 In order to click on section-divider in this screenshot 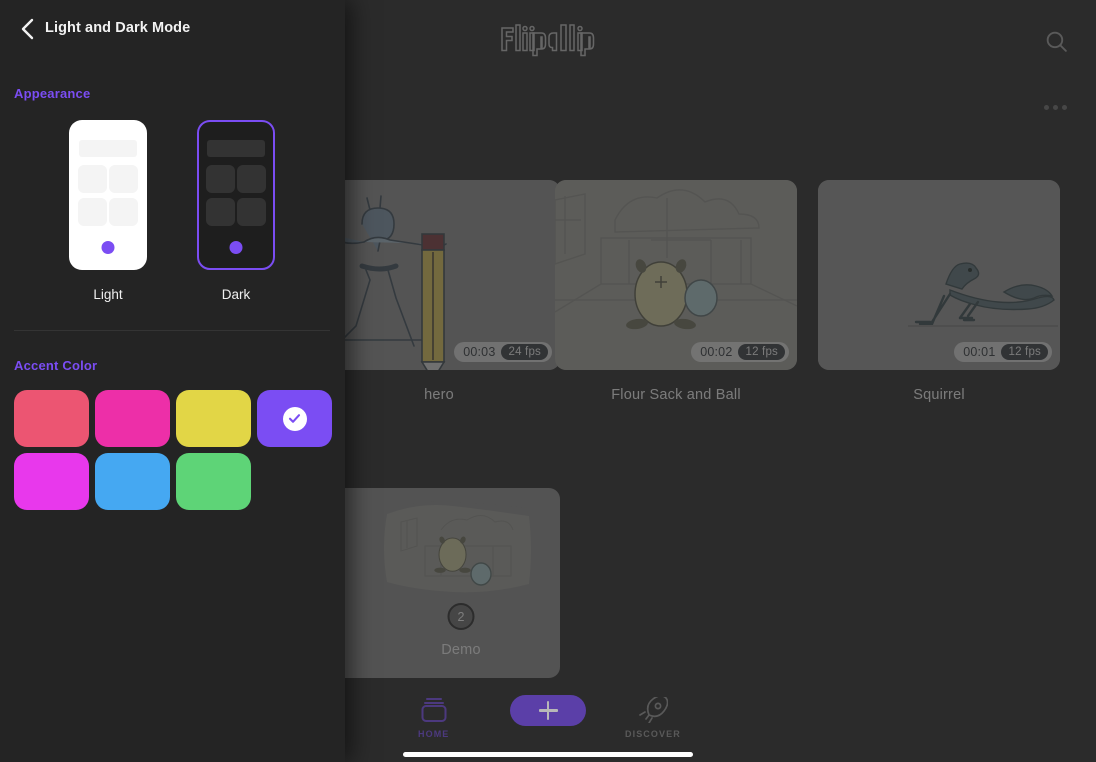, I will do `click(172, 330)`.